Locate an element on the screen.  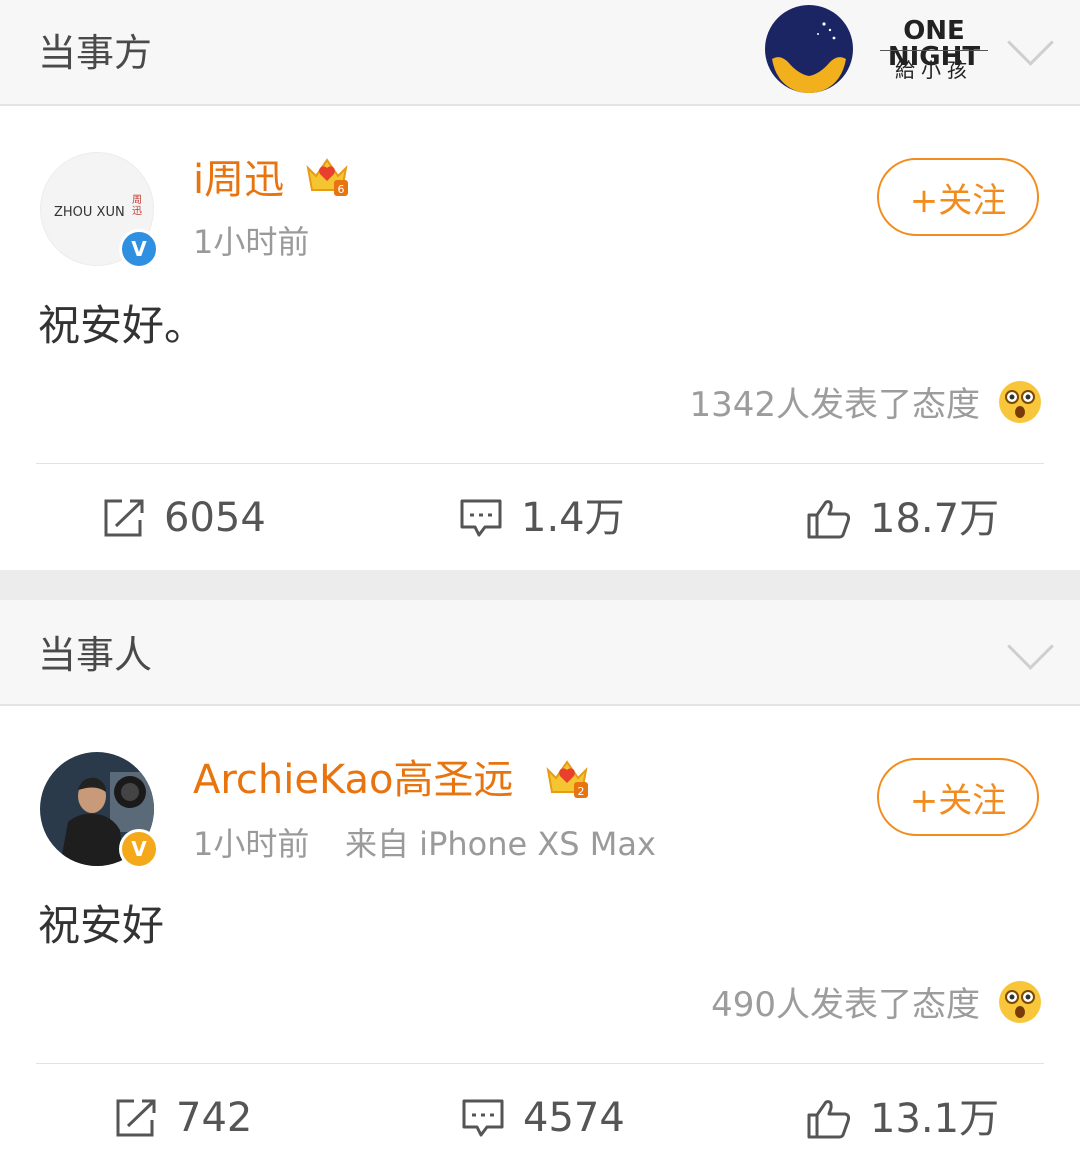
attitude-count: 490人发表了态度 is located at coordinates (845, 1005).